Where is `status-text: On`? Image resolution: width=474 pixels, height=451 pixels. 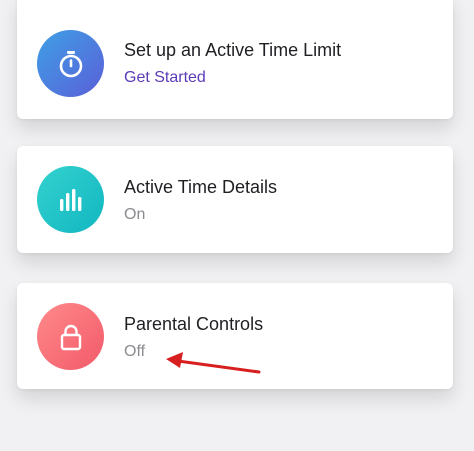
status-text: On is located at coordinates (135, 214).